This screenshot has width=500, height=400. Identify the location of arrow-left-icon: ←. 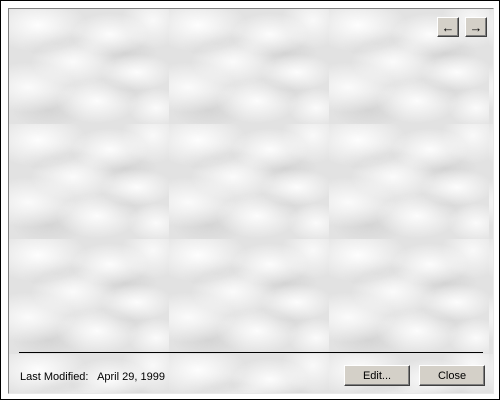
(448, 27).